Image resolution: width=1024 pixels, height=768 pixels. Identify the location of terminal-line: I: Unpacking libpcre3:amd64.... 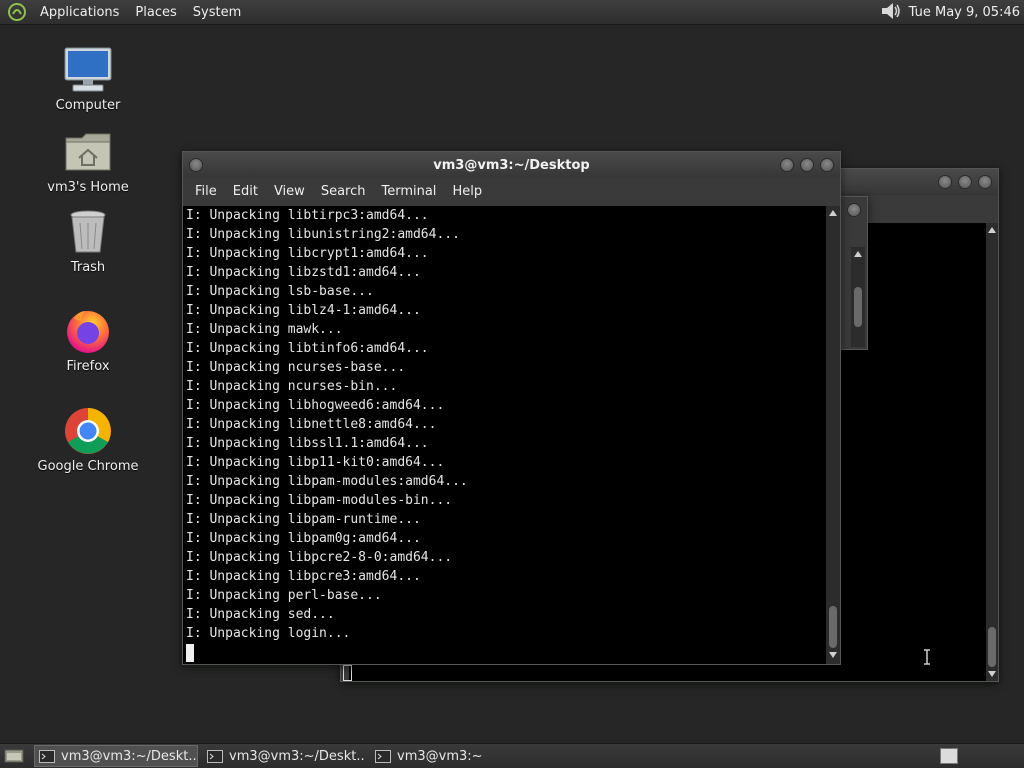
(303, 576).